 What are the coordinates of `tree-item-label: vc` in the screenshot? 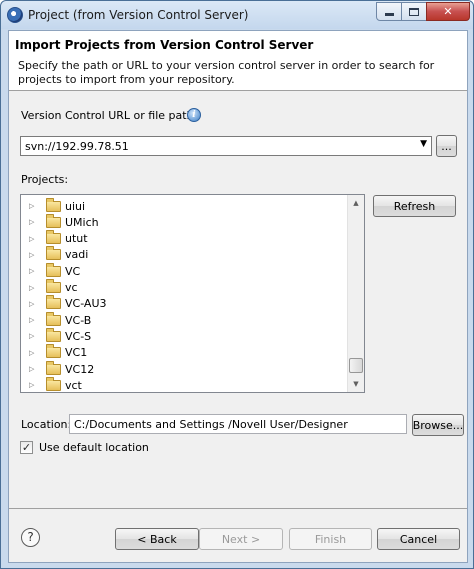 It's located at (71, 287).